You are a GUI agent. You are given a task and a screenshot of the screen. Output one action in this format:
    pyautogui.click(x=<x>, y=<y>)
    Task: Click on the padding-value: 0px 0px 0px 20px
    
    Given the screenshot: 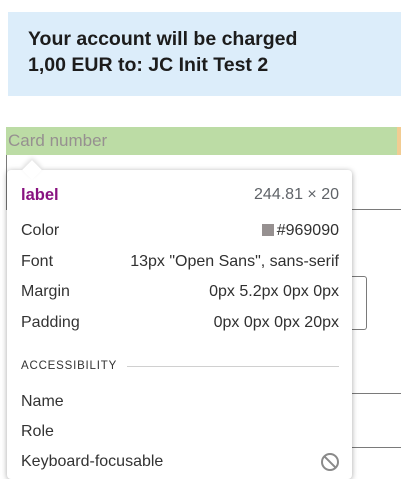 What is the action you would take?
    pyautogui.click(x=276, y=322)
    